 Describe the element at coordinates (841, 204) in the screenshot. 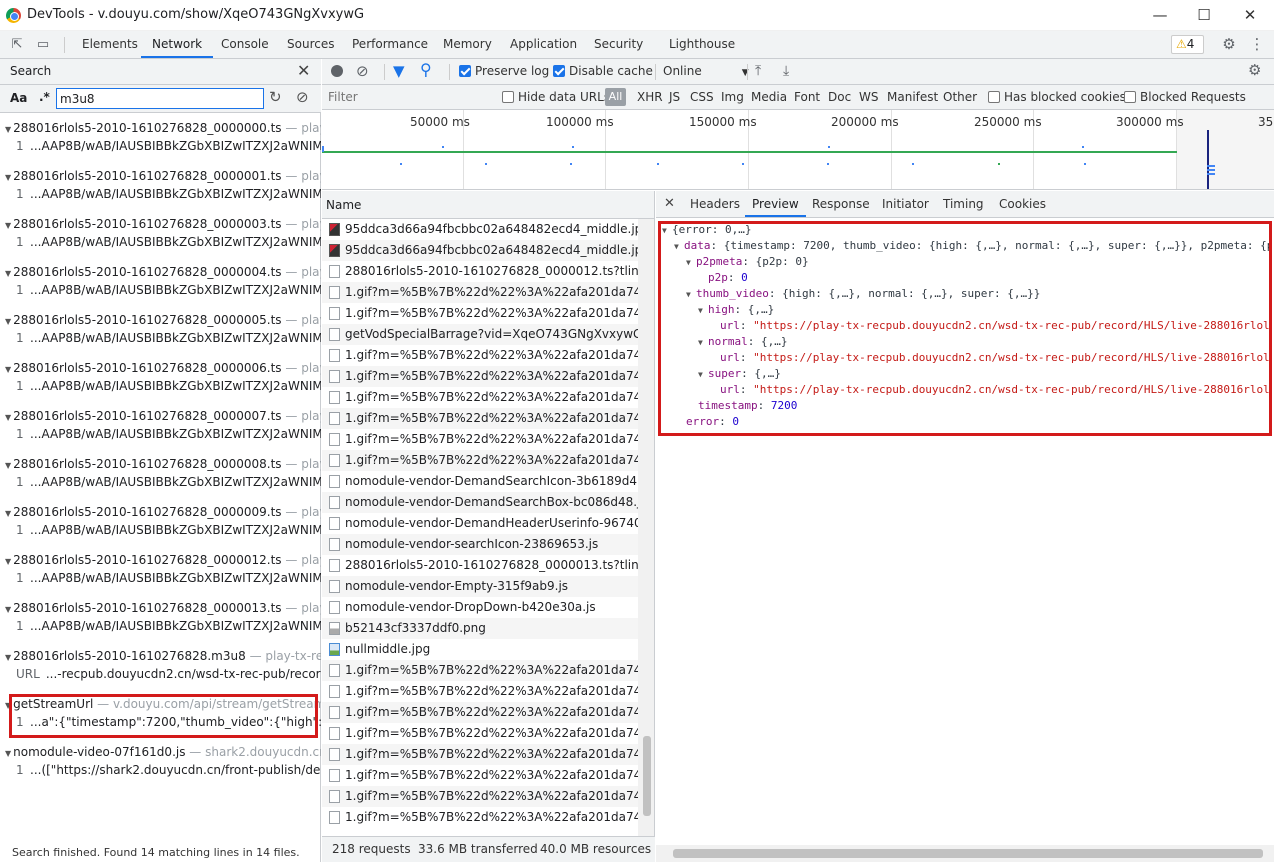

I see `tab-response: Response` at that location.